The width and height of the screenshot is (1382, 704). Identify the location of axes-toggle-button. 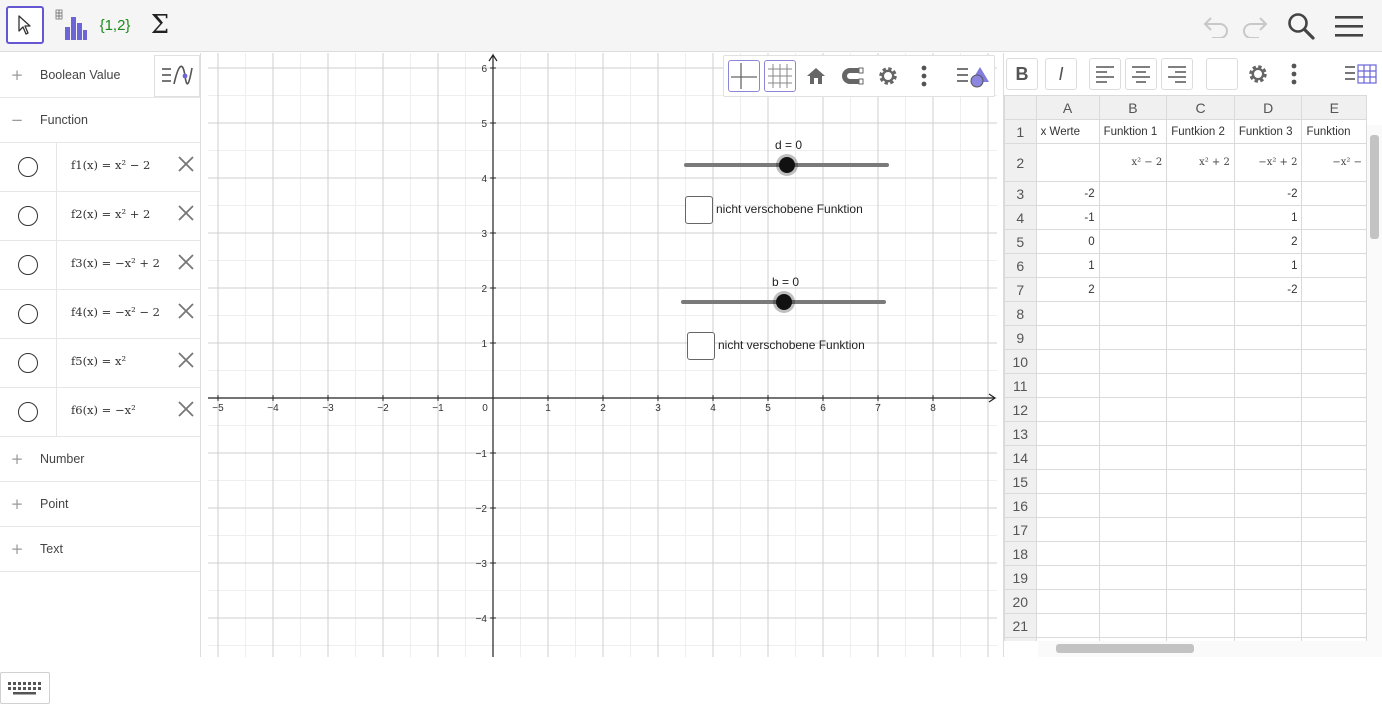
(744, 76).